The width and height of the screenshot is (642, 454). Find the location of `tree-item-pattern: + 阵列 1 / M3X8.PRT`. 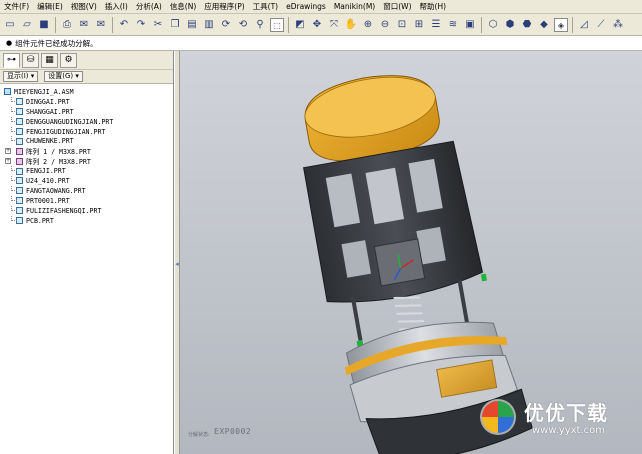

tree-item-pattern: + 阵列 1 / M3X8.PRT is located at coordinates (88, 151).